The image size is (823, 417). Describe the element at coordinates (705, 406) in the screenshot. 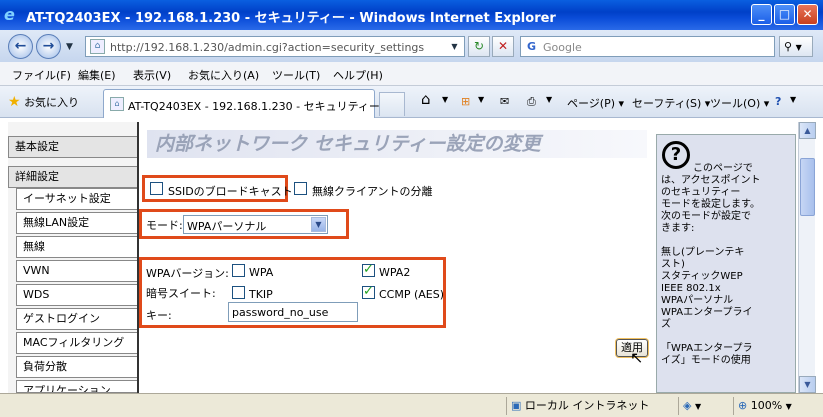

I see `protected-mode: ◈ ▼` at that location.